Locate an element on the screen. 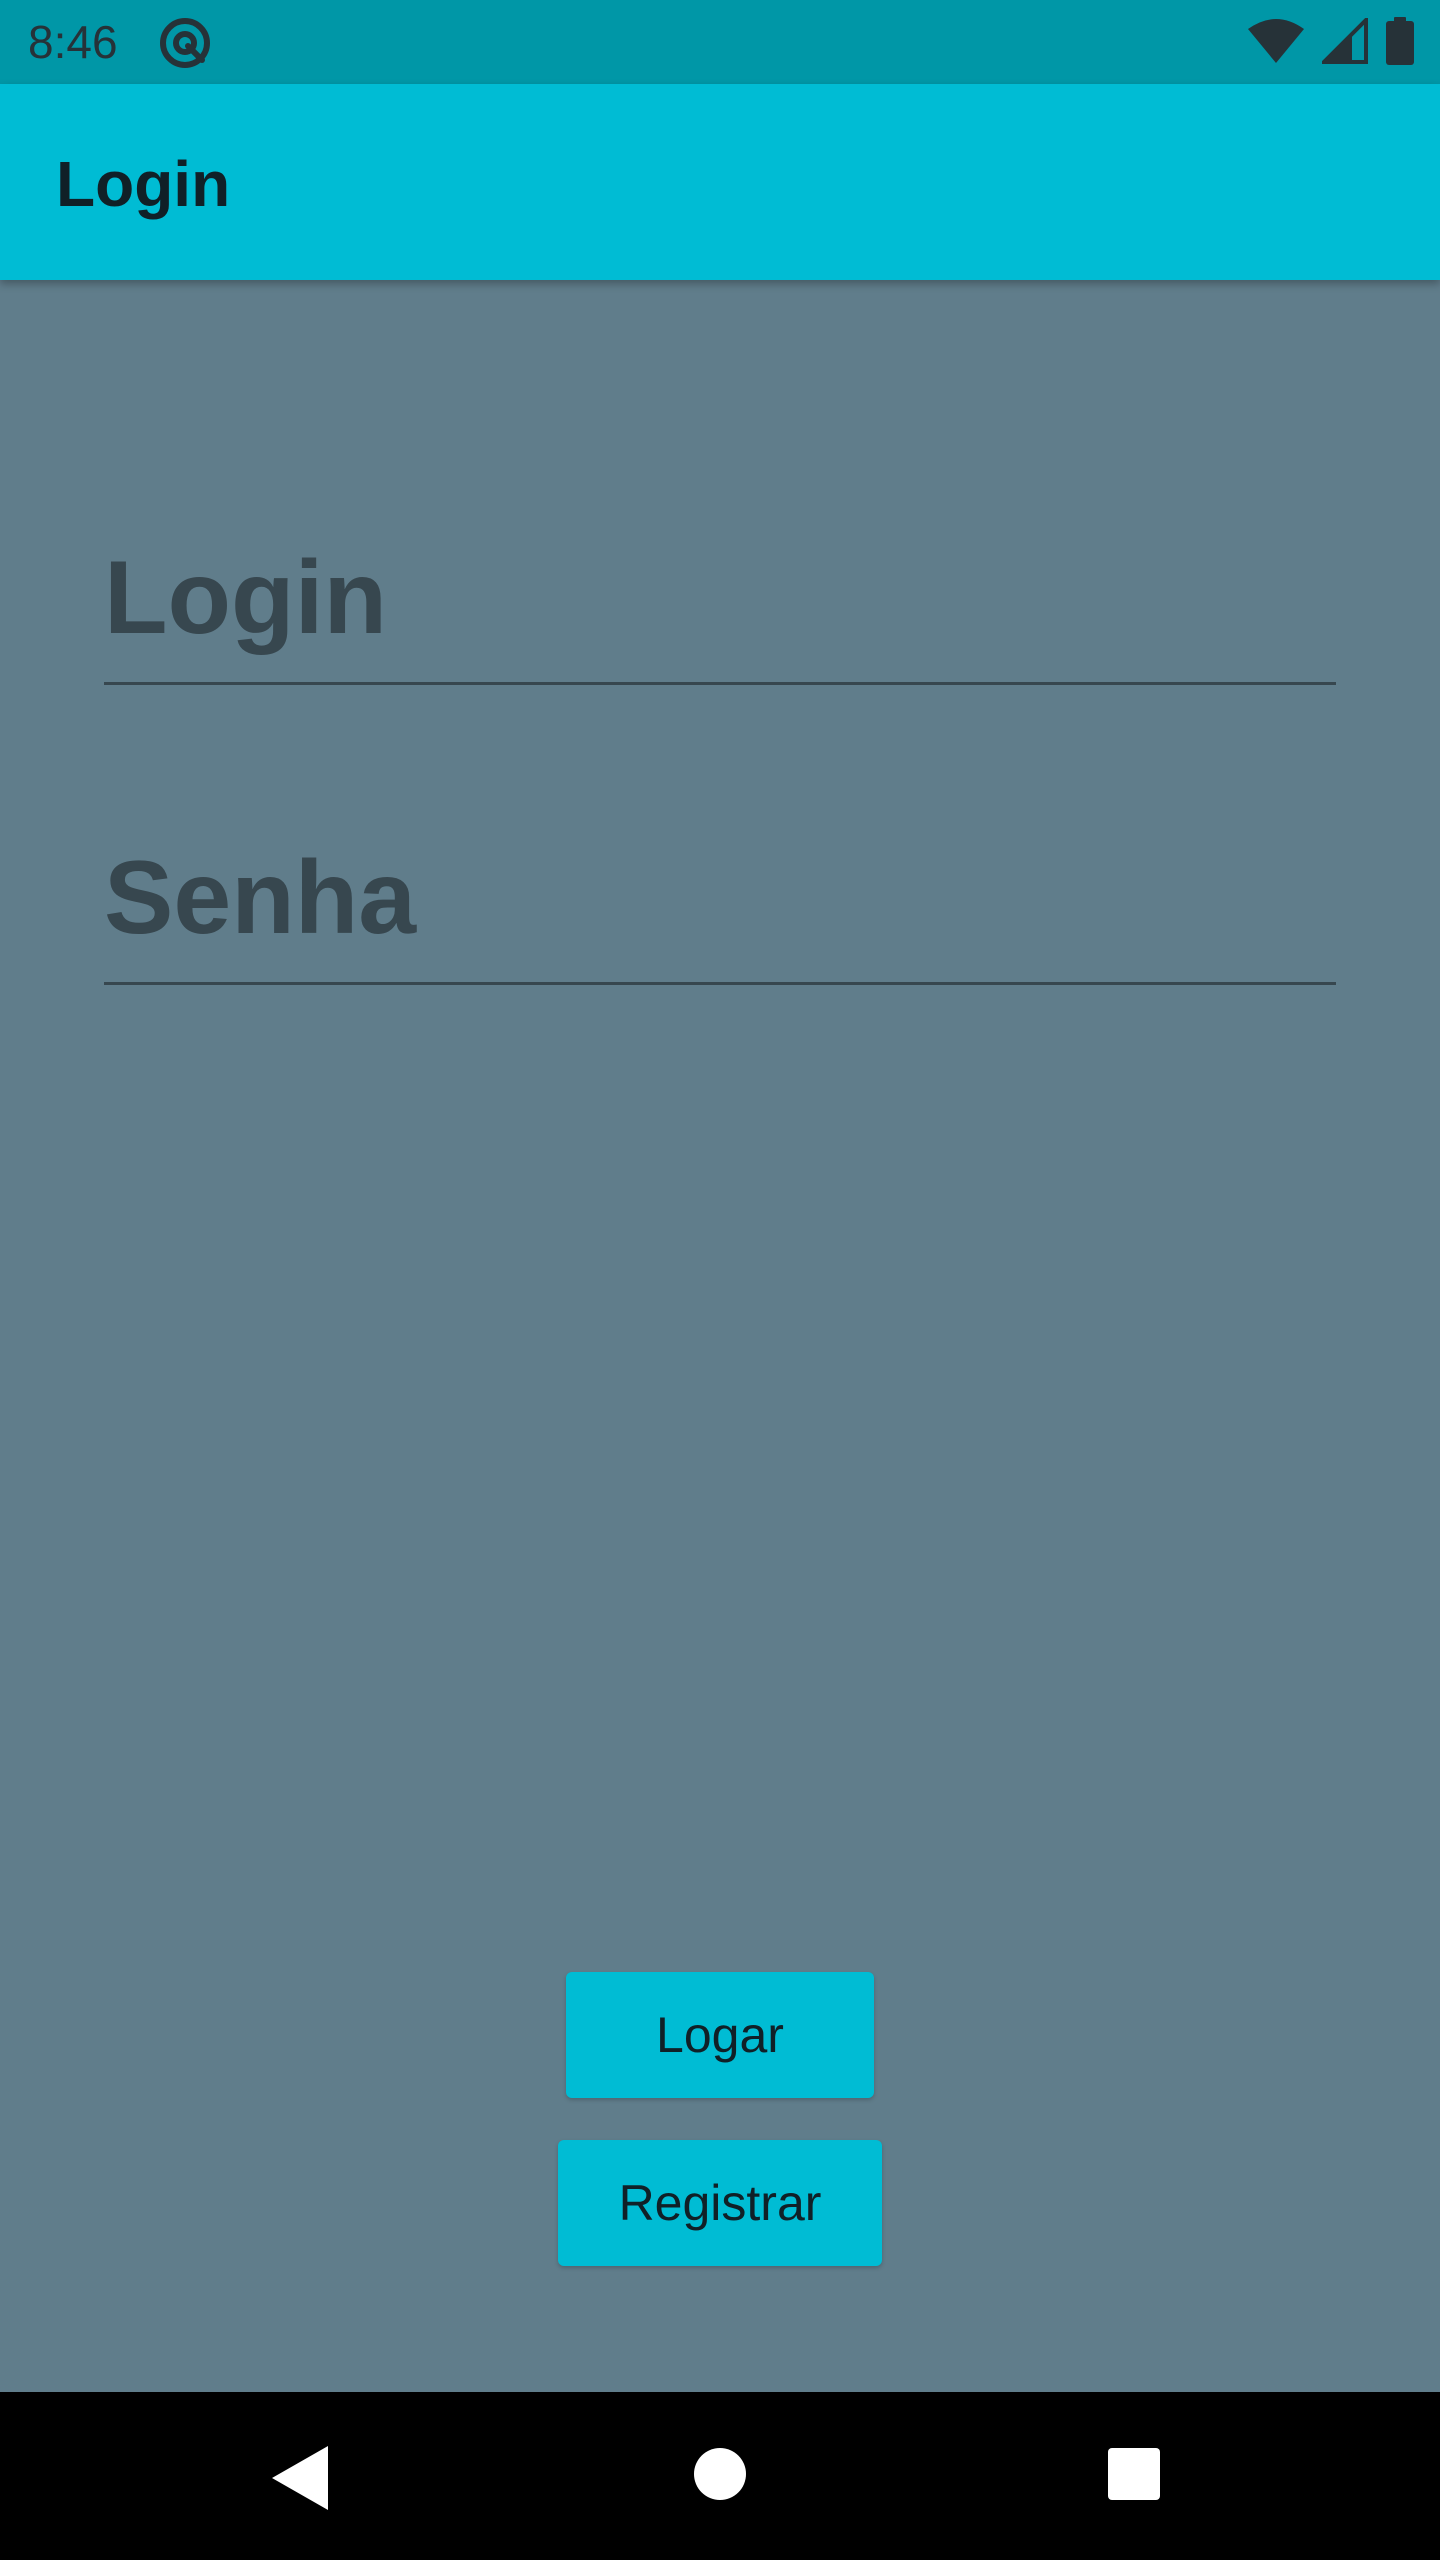 Image resolution: width=1440 pixels, height=2560 pixels. wifi-icon is located at coordinates (1276, 43).